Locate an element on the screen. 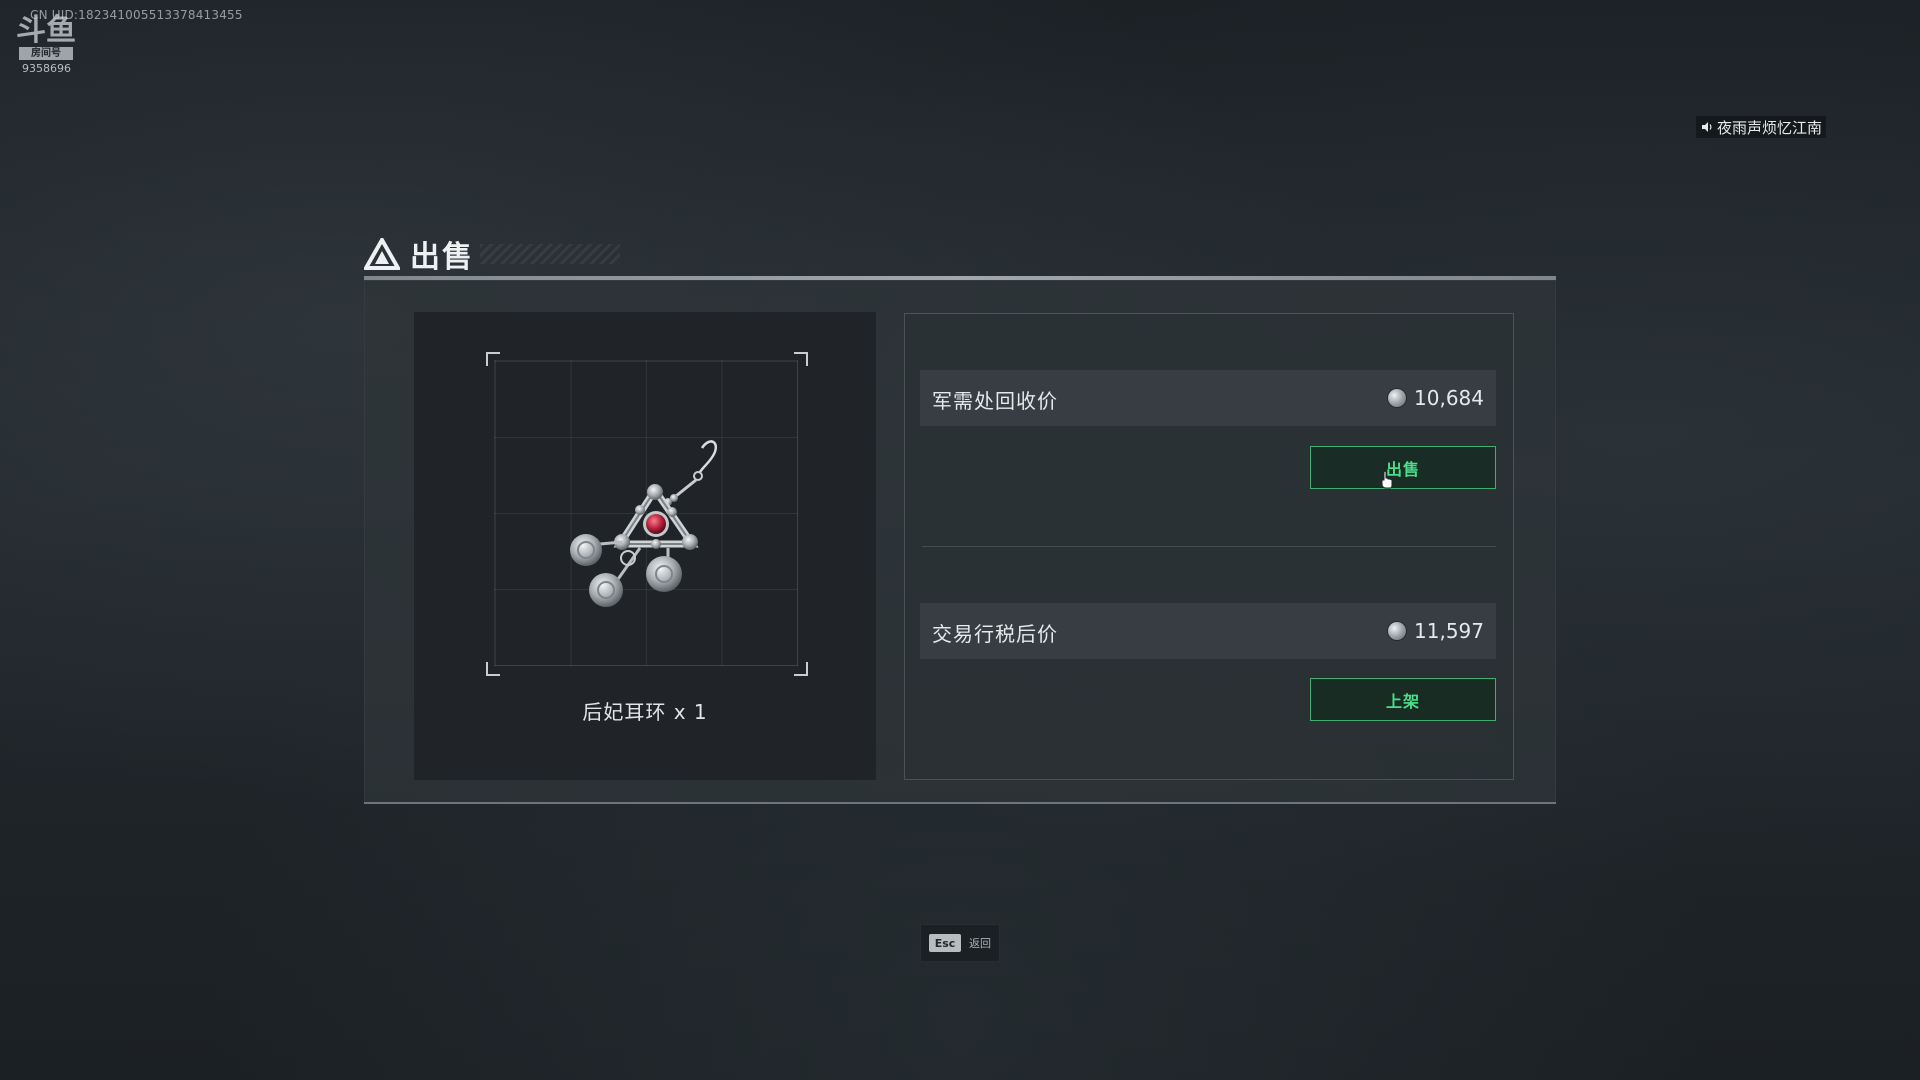 This screenshot has height=1080, width=1920. now-playing: 夜雨声烦忆江南 is located at coordinates (1761, 127).